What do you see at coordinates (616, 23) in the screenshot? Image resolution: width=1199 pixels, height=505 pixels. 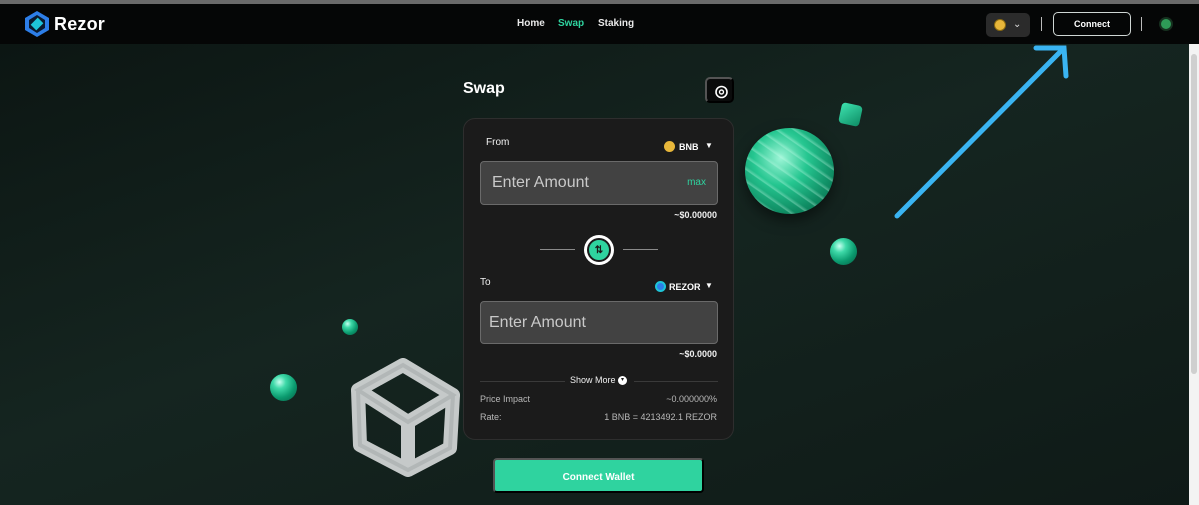 I see `nav-staking: Staking` at bounding box center [616, 23].